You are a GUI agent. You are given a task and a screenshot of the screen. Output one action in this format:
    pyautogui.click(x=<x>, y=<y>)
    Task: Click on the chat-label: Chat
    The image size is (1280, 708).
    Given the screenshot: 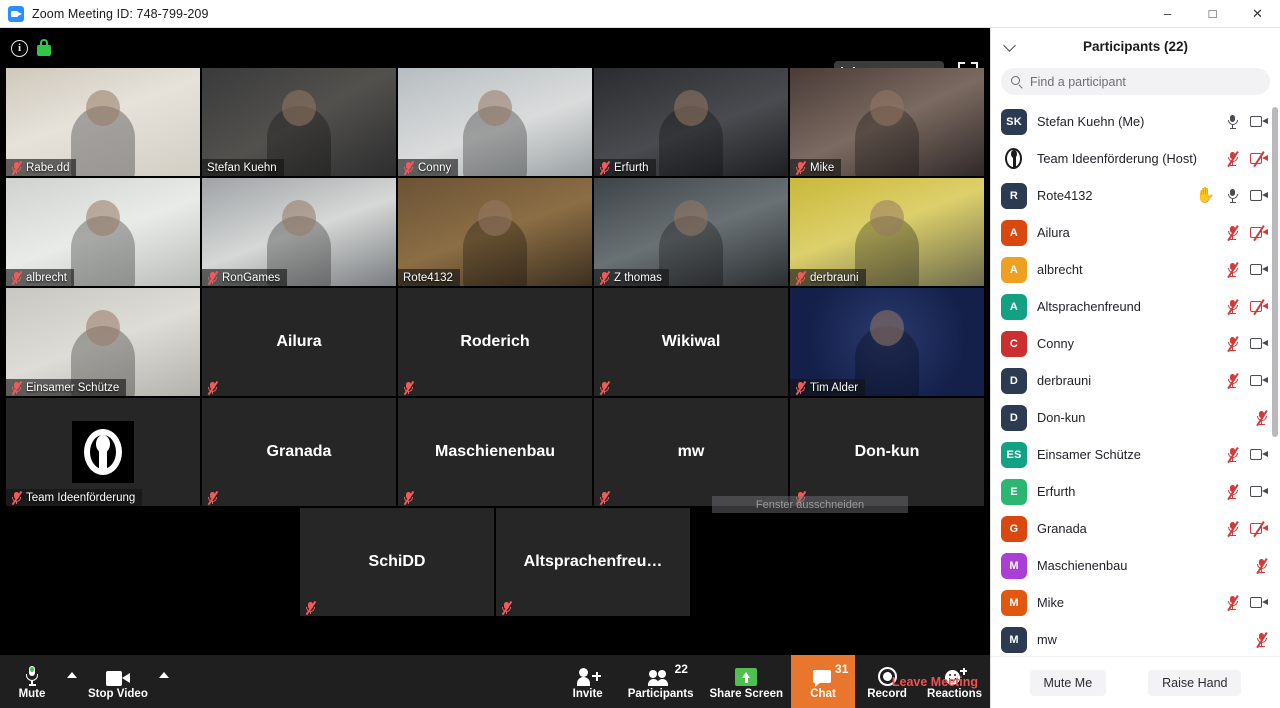 What is the action you would take?
    pyautogui.click(x=823, y=693)
    